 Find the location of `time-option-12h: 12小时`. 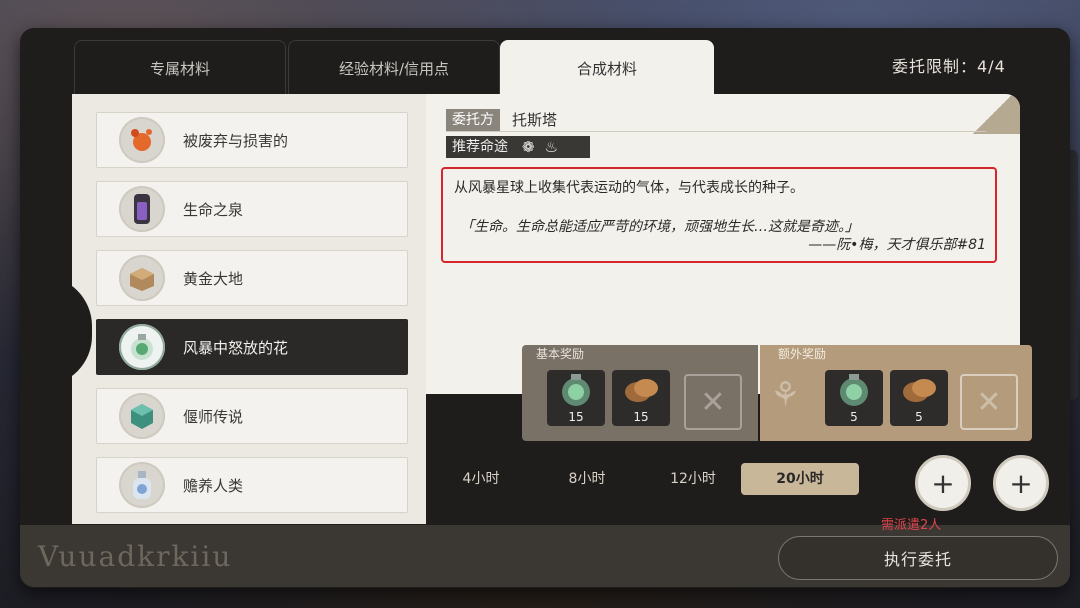

time-option-12h: 12小时 is located at coordinates (693, 479).